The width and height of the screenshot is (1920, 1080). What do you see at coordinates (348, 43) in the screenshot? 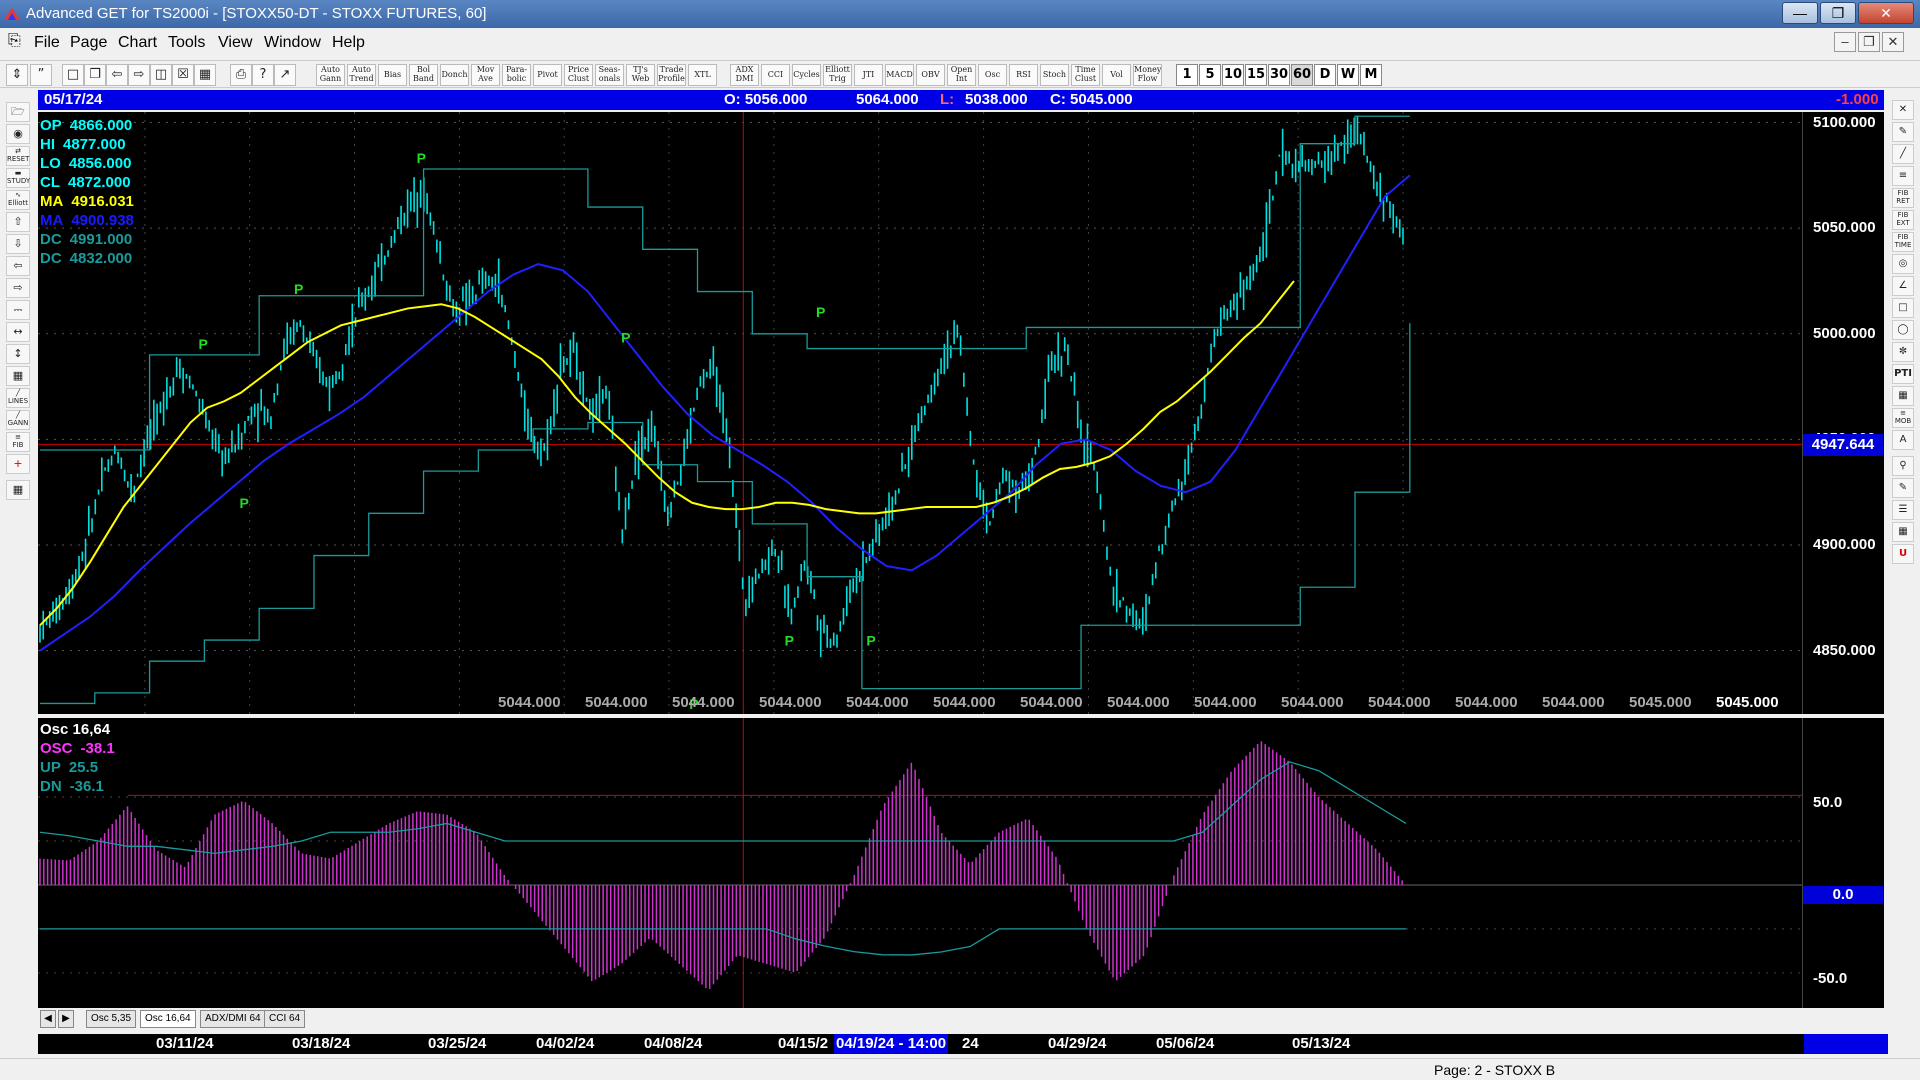
I see `menu-help: Help` at bounding box center [348, 43].